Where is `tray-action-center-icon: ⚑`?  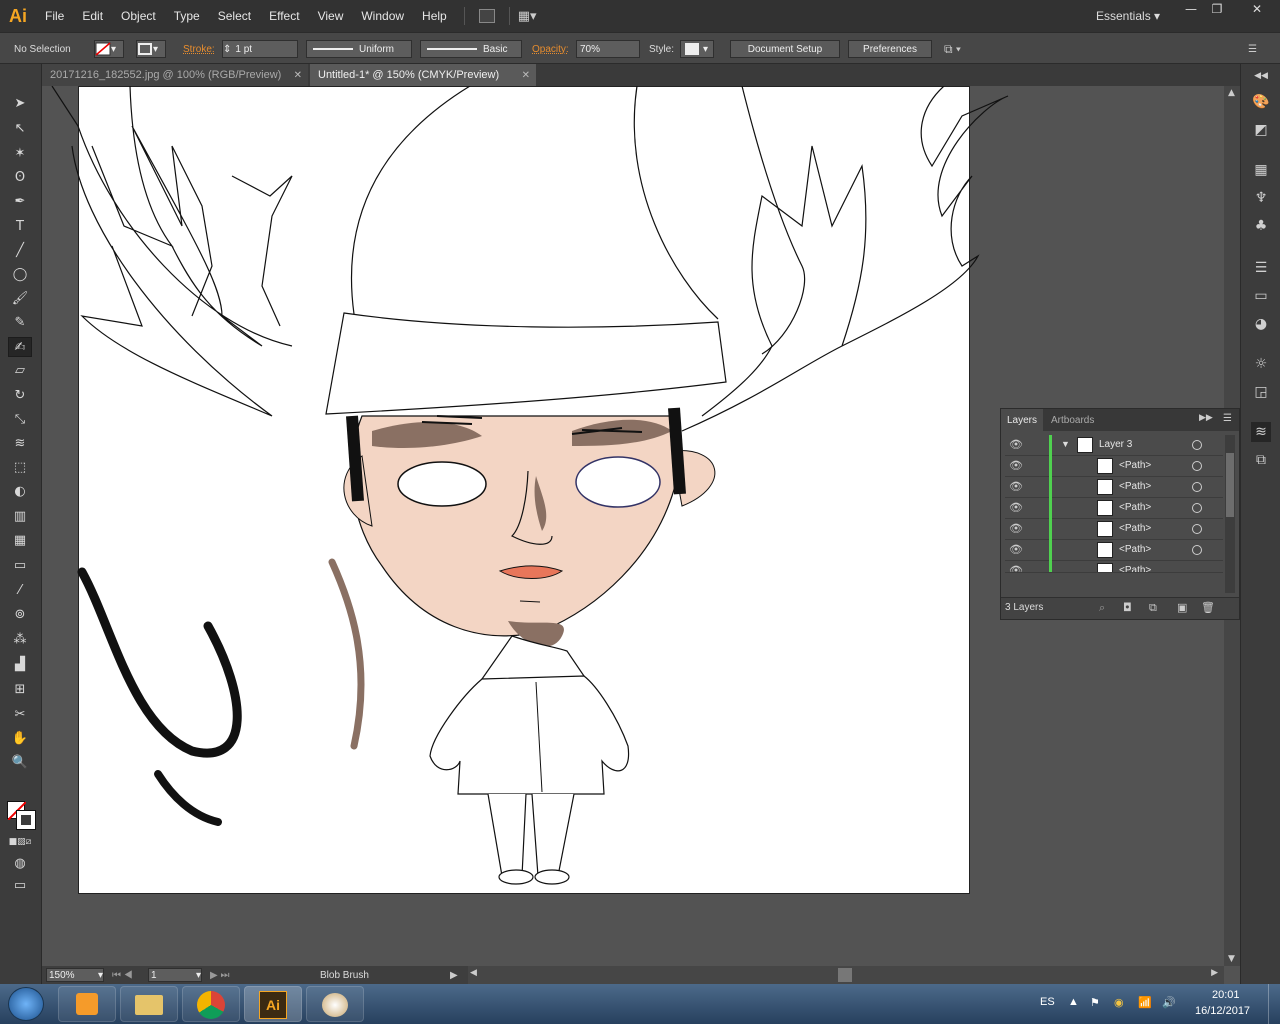
tray-action-center-icon: ⚑ is located at coordinates (1095, 1002).